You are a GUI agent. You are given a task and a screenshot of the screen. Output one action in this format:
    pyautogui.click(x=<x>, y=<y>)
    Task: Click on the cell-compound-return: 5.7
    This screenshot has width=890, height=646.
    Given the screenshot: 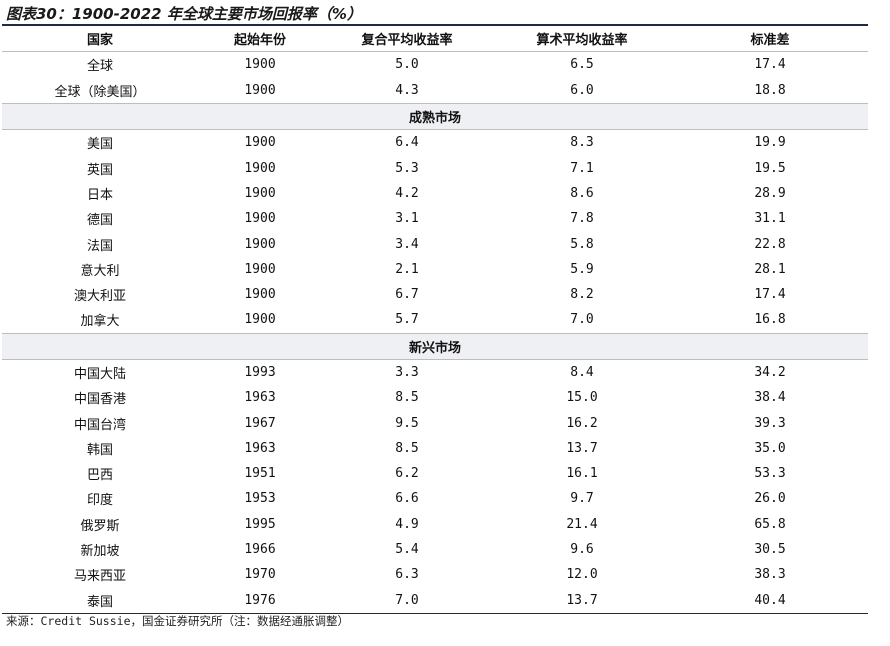 What is the action you would take?
    pyautogui.click(x=407, y=320)
    